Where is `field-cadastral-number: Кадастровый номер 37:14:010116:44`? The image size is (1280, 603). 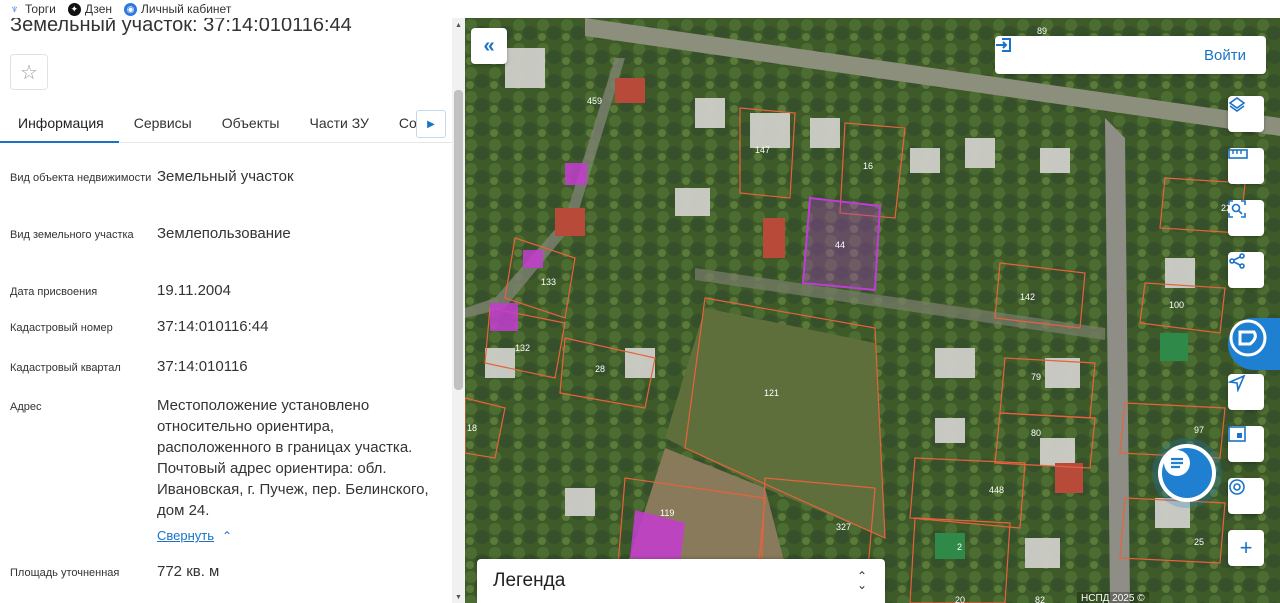
field-cadastral-number: Кадастровый номер 37:14:010116:44 is located at coordinates (225, 327).